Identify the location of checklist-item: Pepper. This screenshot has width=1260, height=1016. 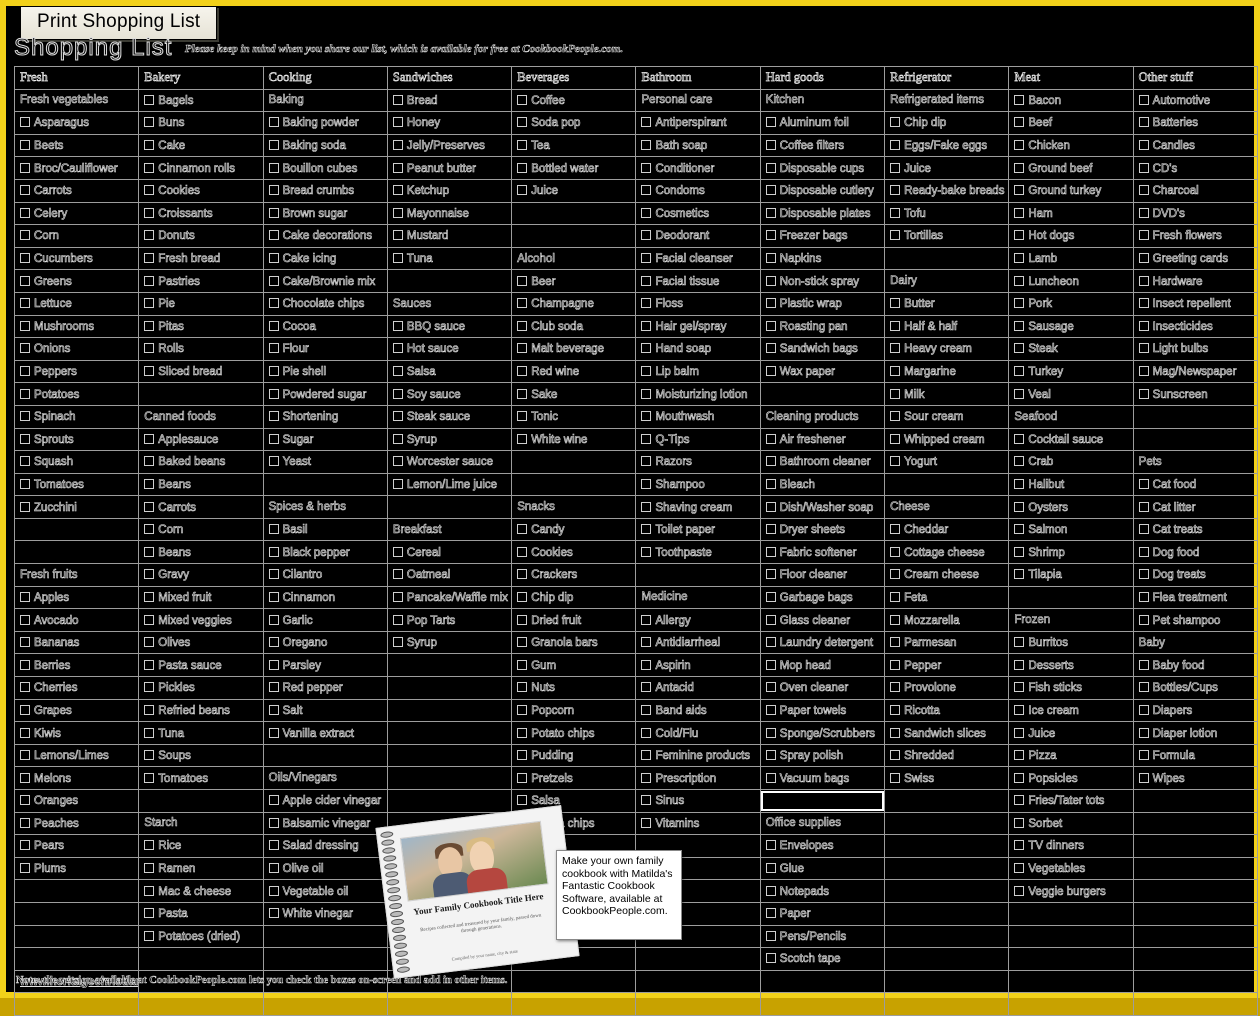
(947, 665).